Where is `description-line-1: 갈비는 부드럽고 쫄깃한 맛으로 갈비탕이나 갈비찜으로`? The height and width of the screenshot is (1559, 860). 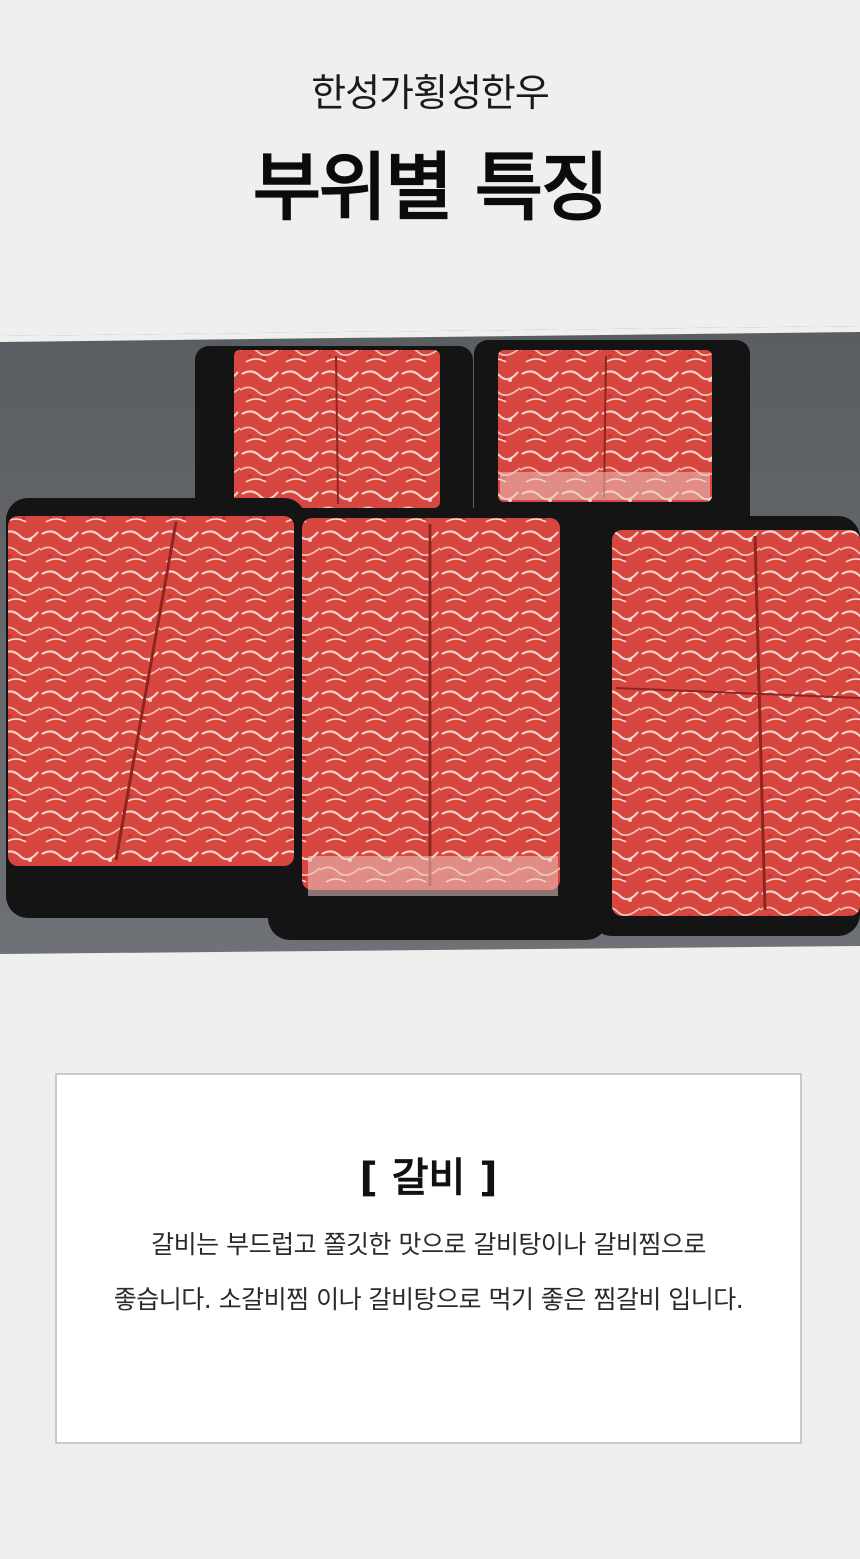 description-line-1: 갈비는 부드럽고 쫄깃한 맛으로 갈비탕이나 갈비찜으로 is located at coordinates (428, 1244).